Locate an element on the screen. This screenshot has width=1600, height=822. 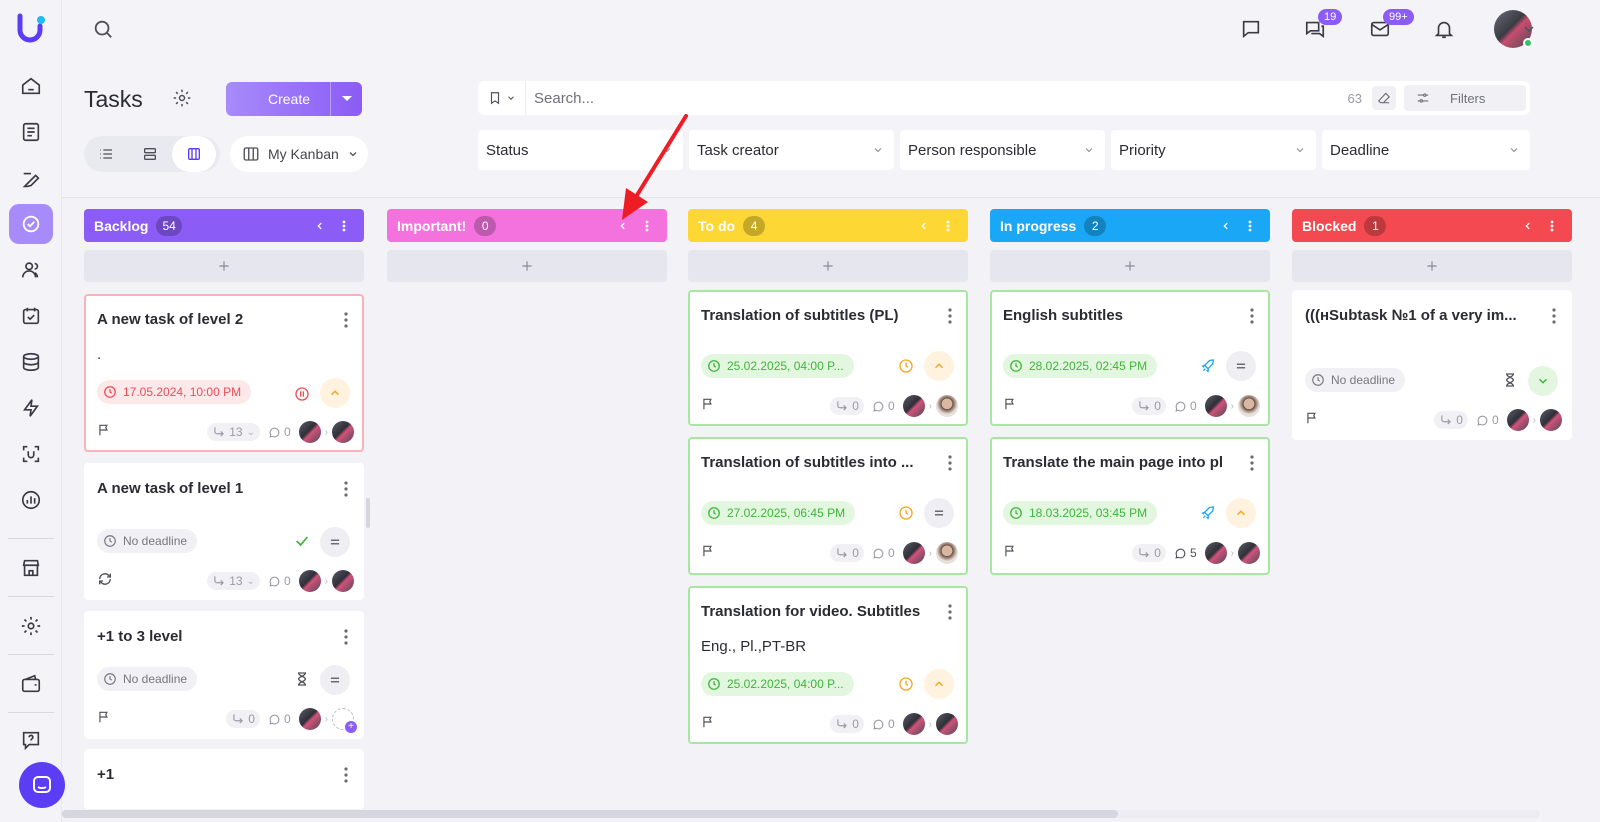
create-dropdown-icon is located at coordinates (346, 99).